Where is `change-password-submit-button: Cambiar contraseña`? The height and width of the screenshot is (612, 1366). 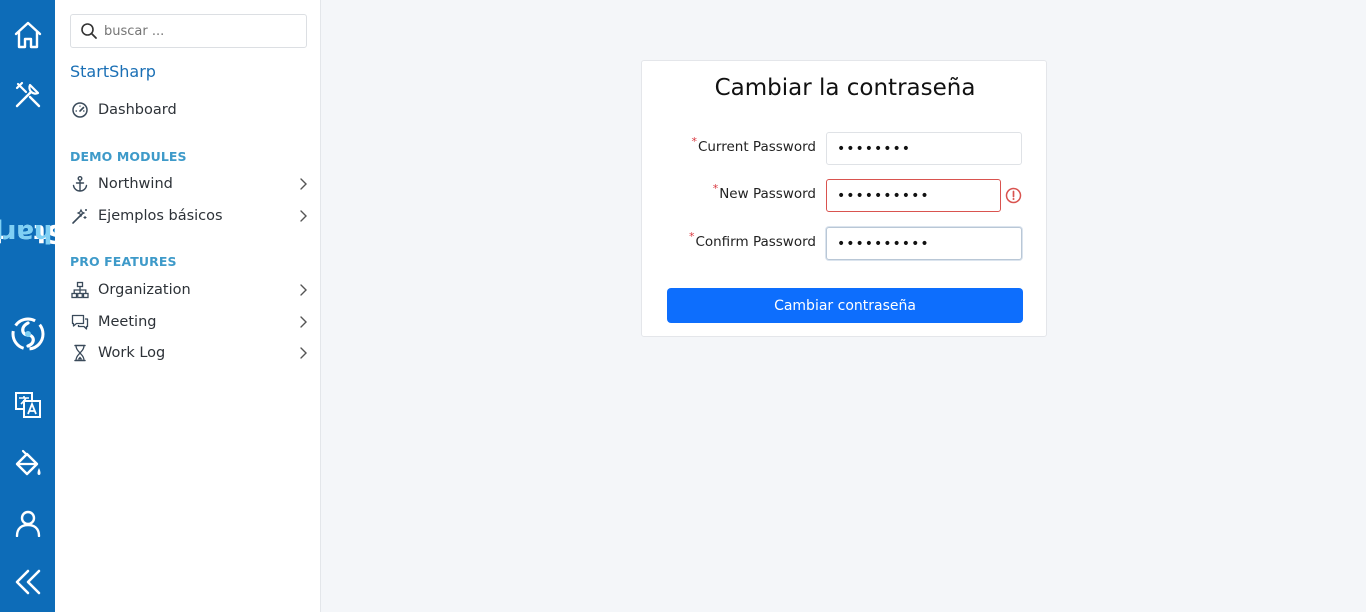 change-password-submit-button: Cambiar contraseña is located at coordinates (845, 305).